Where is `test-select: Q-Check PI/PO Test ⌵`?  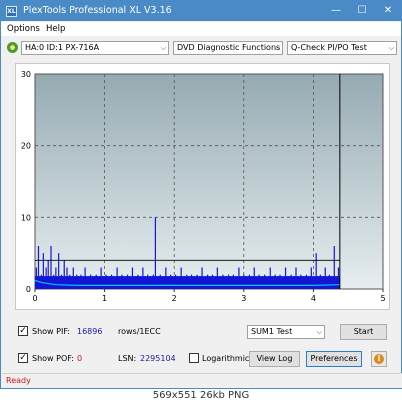 test-select: Q-Check PI/PO Test ⌵ is located at coordinates (342, 48).